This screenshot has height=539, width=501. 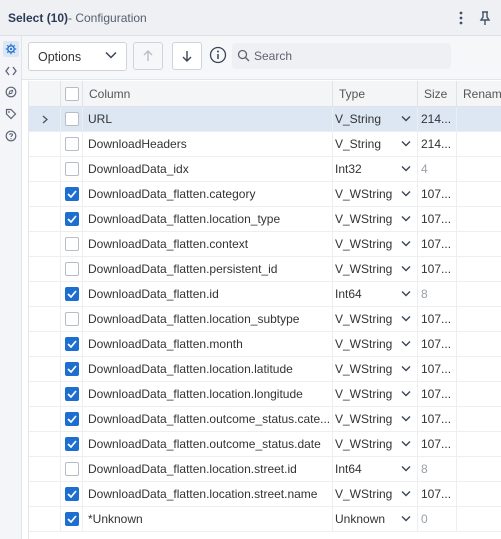 I want to click on help-icon, so click(x=11, y=136).